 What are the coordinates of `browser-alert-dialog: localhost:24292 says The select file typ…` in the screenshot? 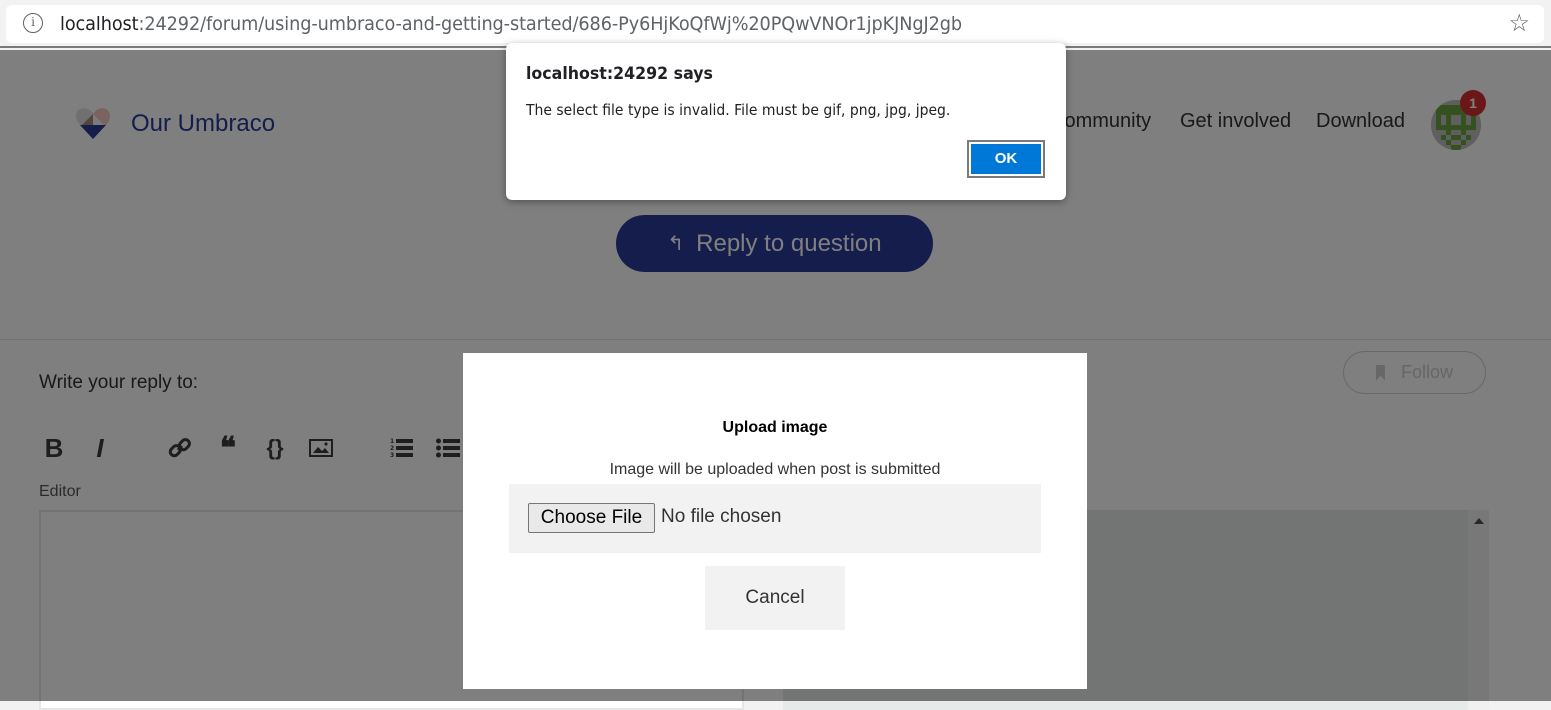 It's located at (786, 121).